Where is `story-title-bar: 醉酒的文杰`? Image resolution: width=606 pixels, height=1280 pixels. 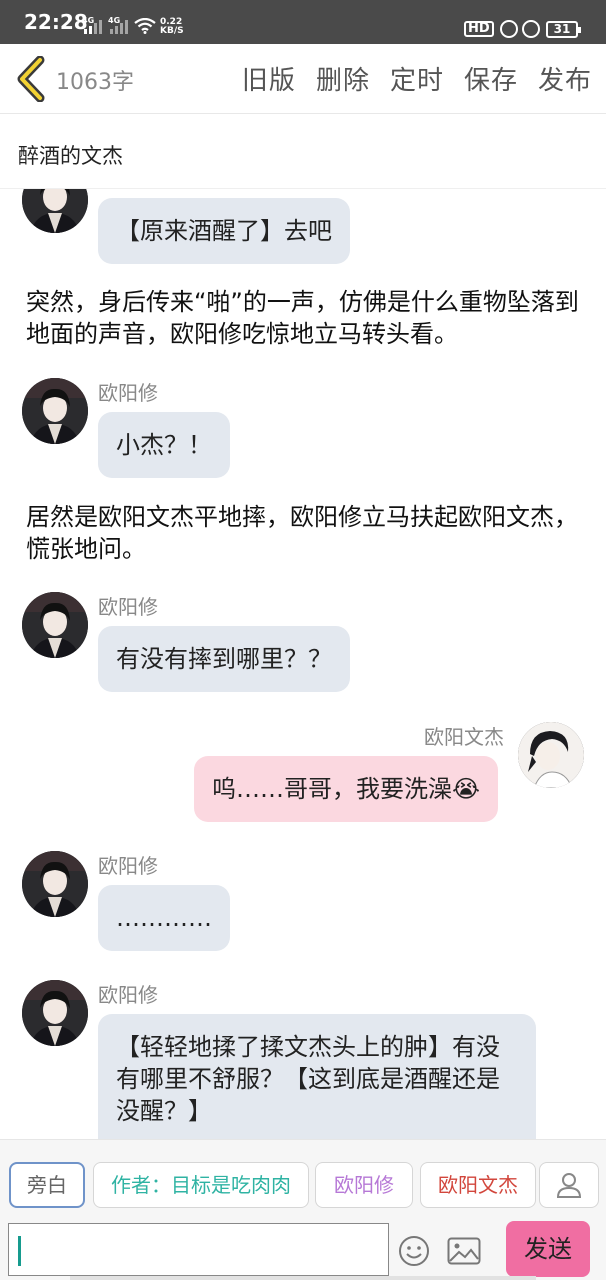 story-title-bar: 醉酒的文杰 is located at coordinates (303, 152).